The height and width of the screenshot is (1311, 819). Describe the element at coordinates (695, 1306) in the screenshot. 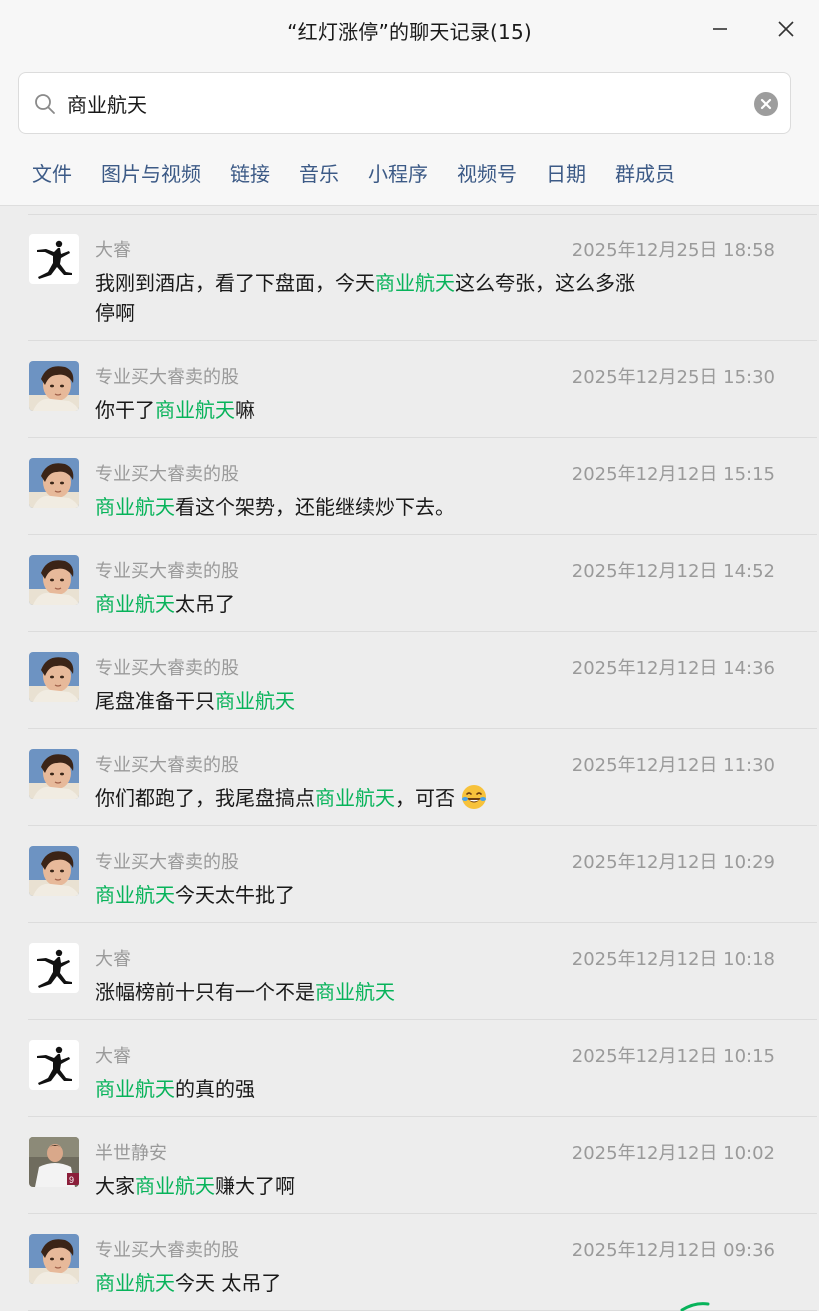

I see `scroll-indicator` at that location.